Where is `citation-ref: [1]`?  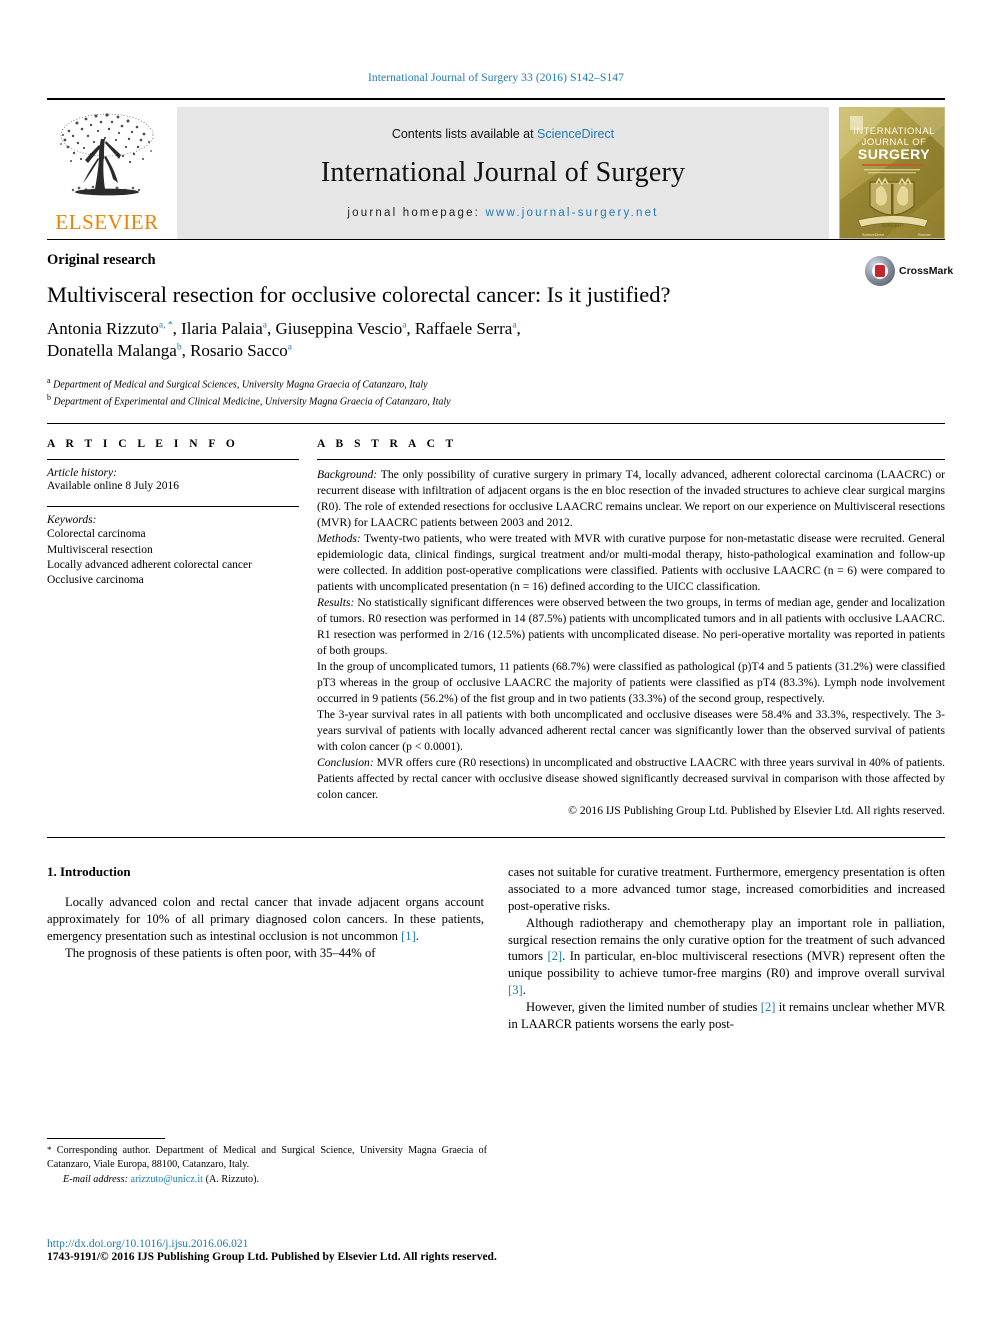
citation-ref: [1] is located at coordinates (408, 936).